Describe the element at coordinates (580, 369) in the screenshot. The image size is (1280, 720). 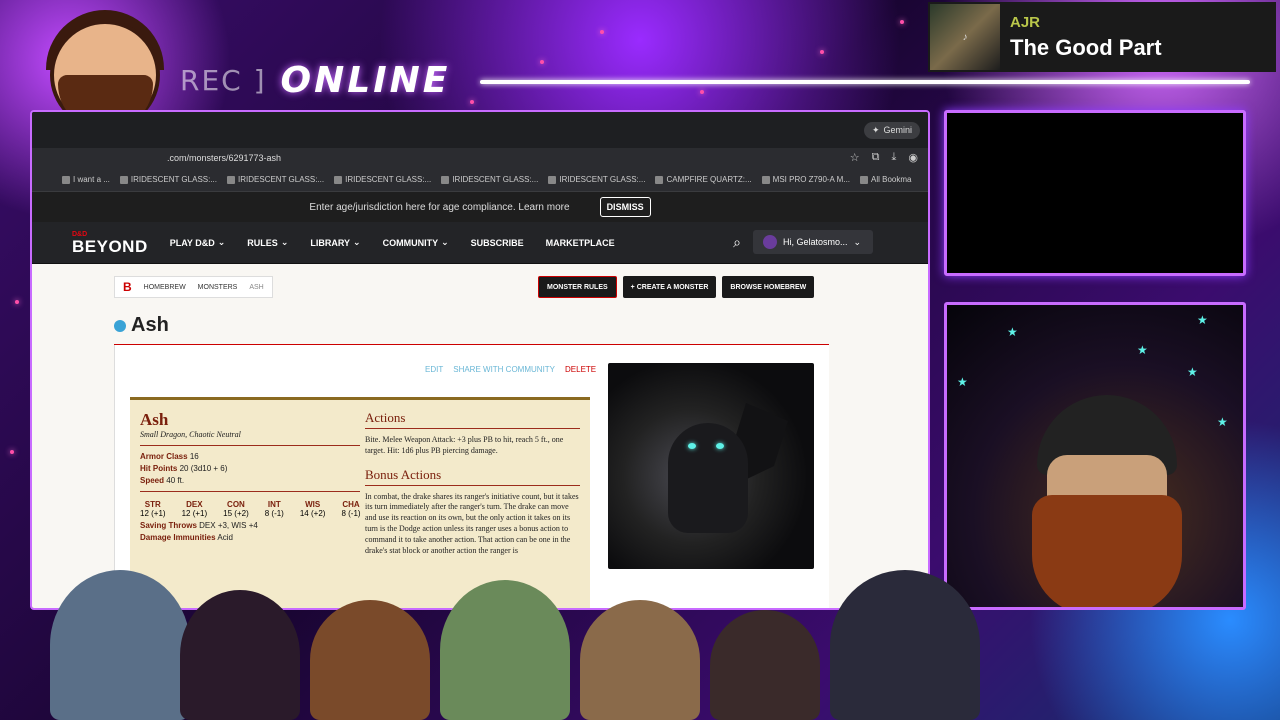
I see `delete-link: DELETE` at that location.